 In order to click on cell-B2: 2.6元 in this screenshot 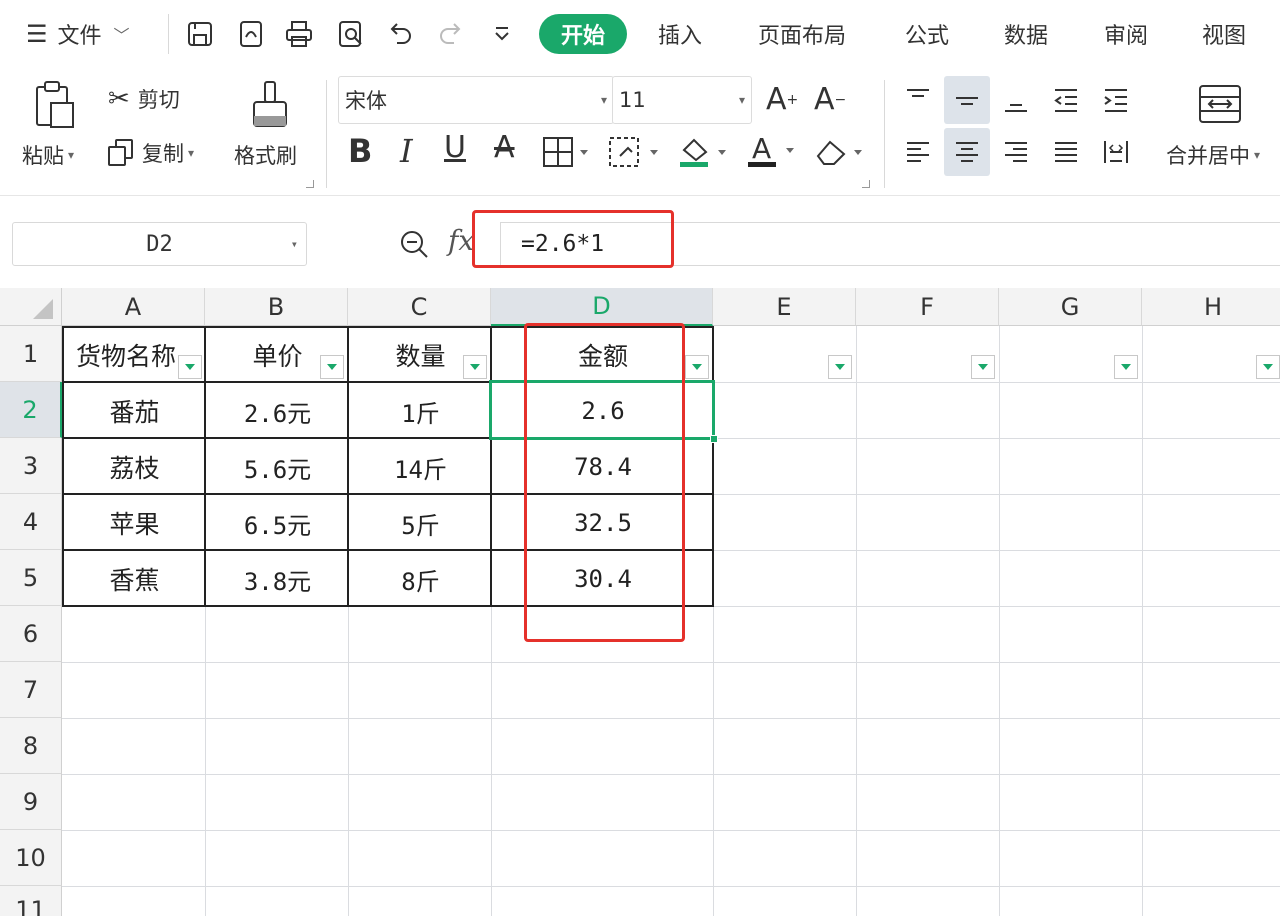, I will do `click(277, 411)`.